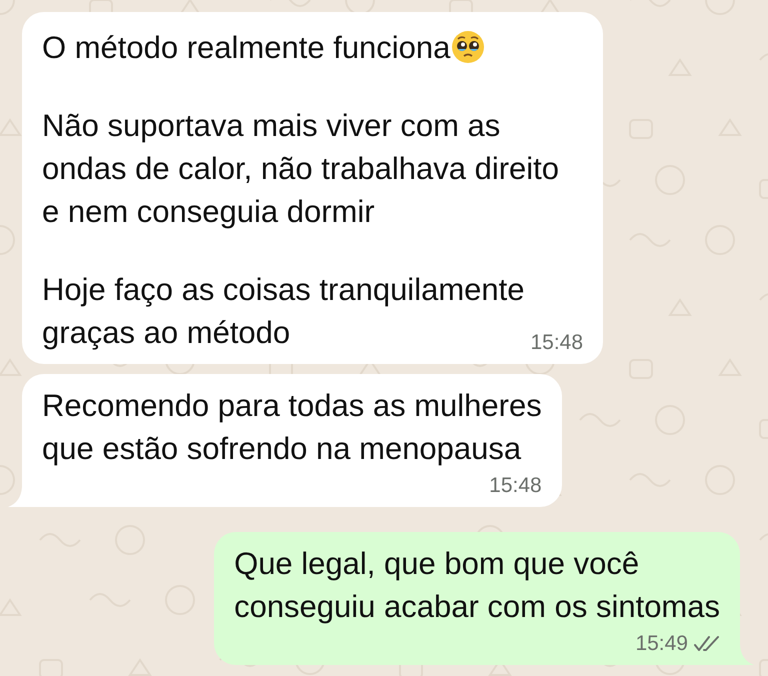  What do you see at coordinates (292, 427) in the screenshot?
I see `message-text: Recomendo para todas as mulheres que estão sofrendo na menopausa` at bounding box center [292, 427].